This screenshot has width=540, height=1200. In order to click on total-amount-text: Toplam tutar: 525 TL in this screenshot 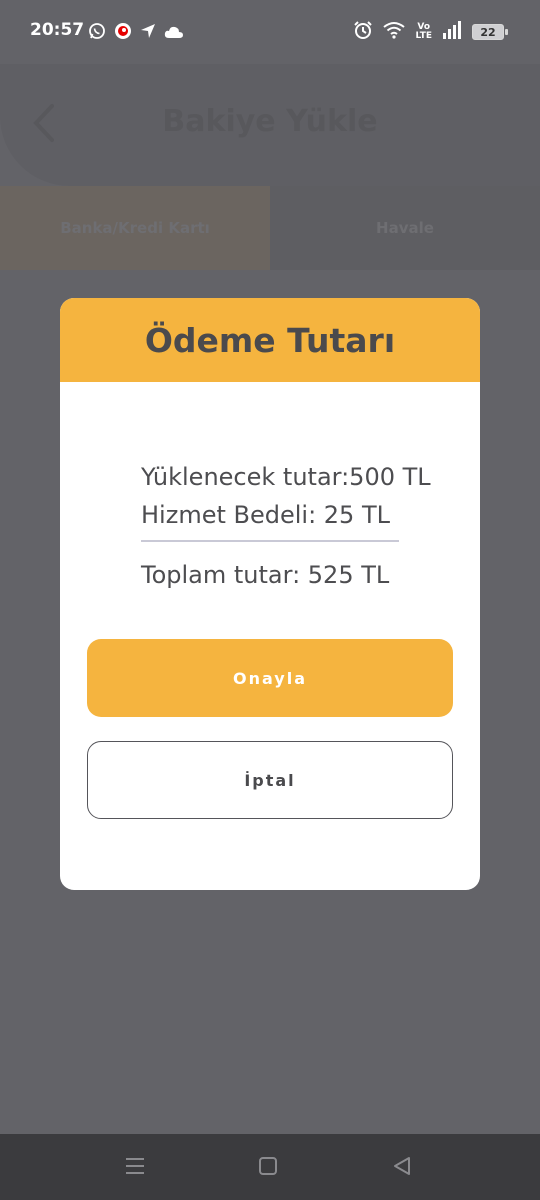, I will do `click(265, 575)`.